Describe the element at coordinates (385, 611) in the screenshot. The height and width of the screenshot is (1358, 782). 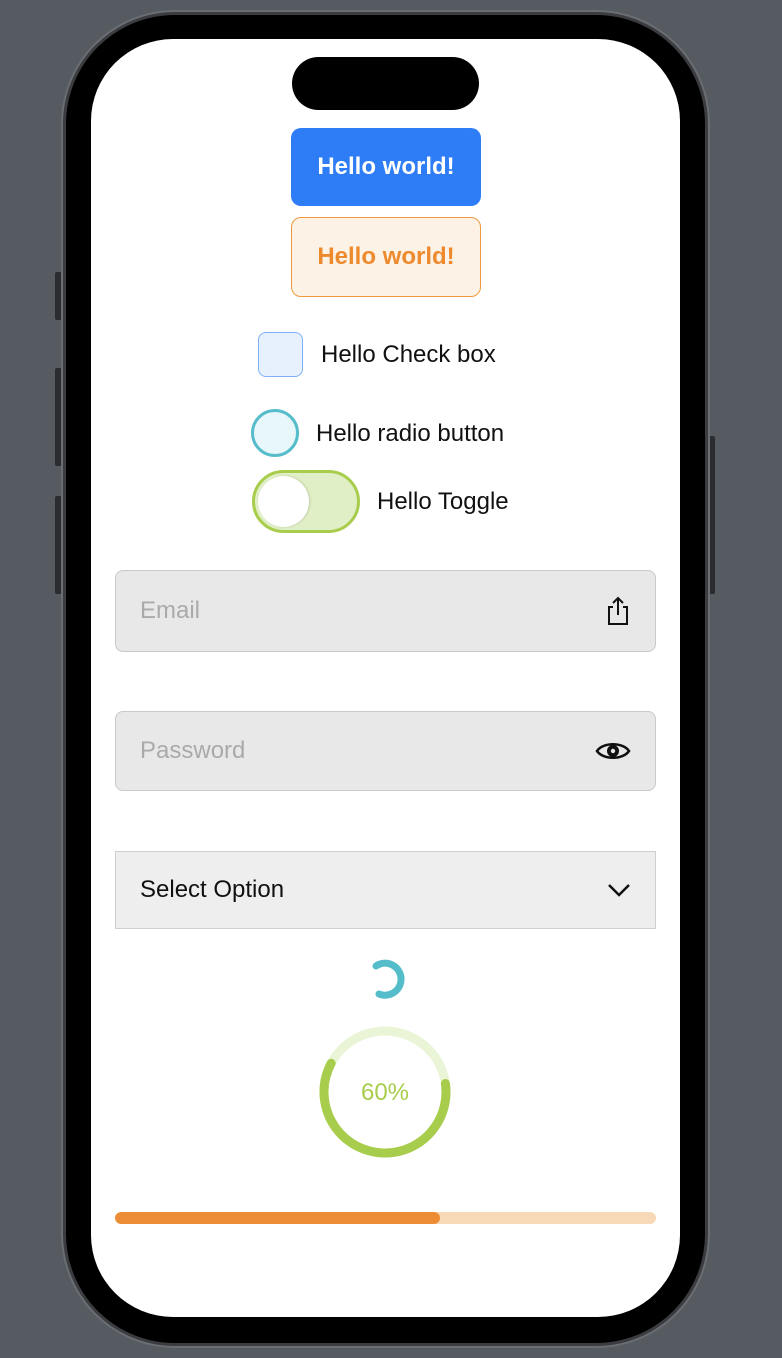
I see `email-field: Email` at that location.